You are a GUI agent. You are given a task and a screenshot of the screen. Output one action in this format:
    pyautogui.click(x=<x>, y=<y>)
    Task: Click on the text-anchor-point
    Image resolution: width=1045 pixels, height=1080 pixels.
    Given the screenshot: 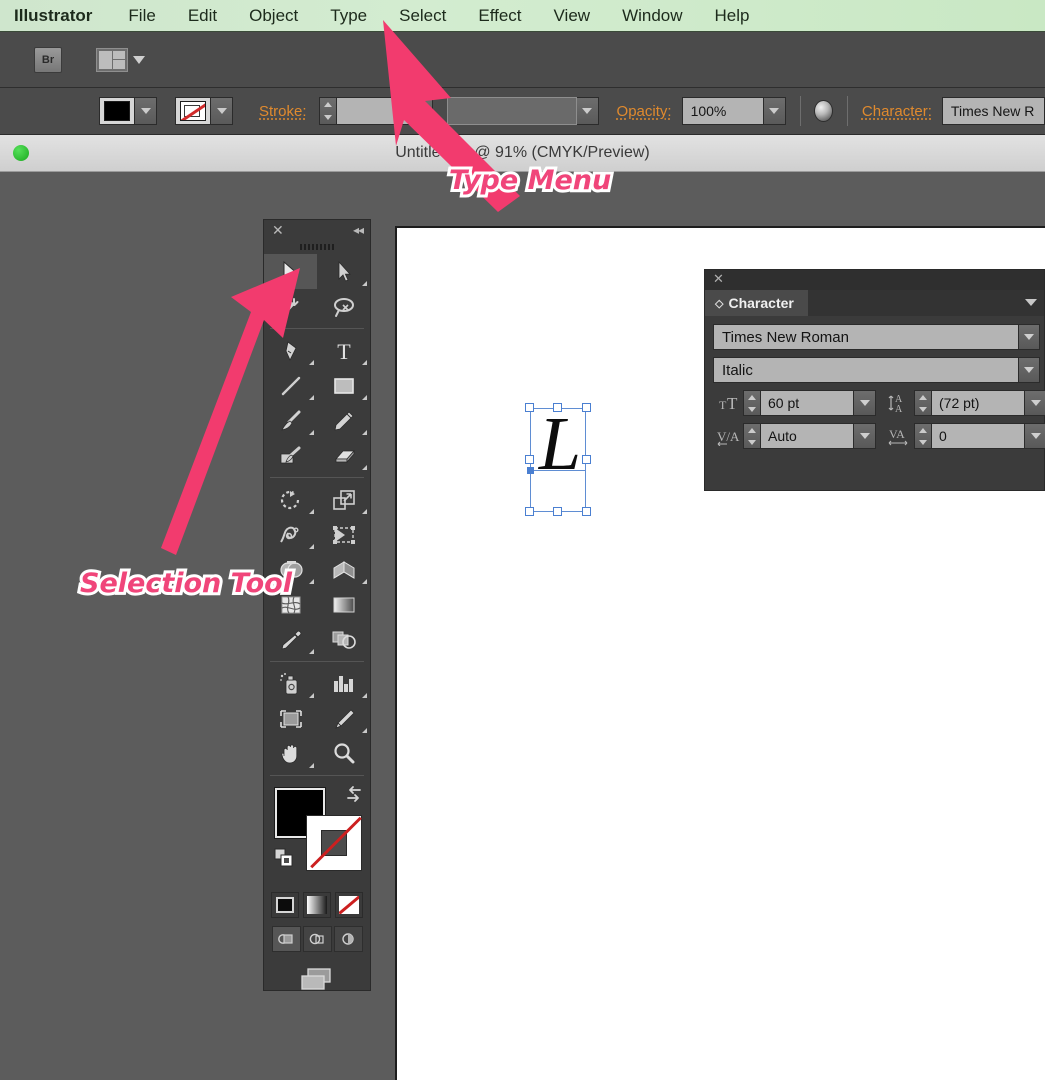 What is the action you would take?
    pyautogui.click(x=530, y=470)
    